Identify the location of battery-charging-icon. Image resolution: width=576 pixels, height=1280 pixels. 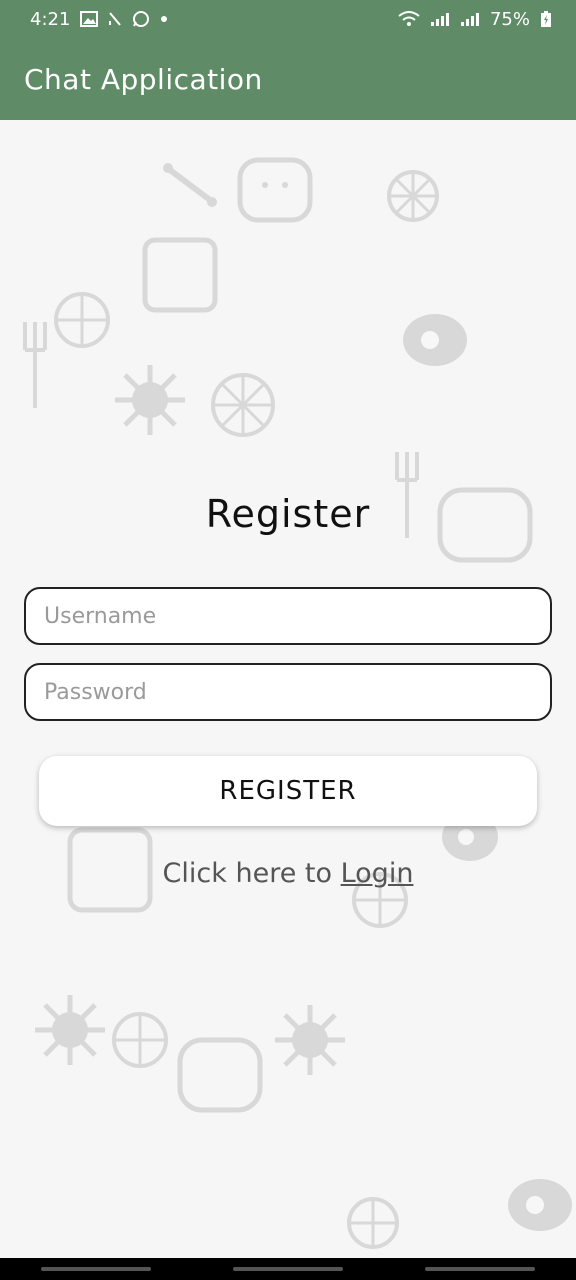
(546, 19).